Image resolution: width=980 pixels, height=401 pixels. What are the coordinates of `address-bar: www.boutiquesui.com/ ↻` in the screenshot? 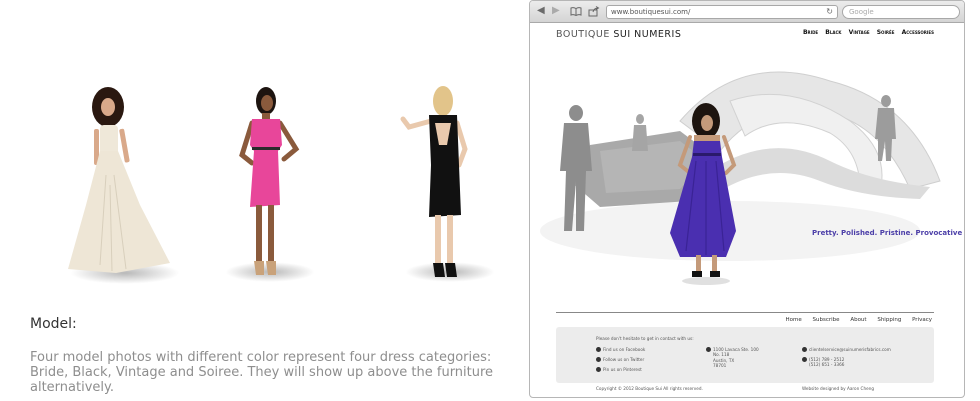 It's located at (722, 12).